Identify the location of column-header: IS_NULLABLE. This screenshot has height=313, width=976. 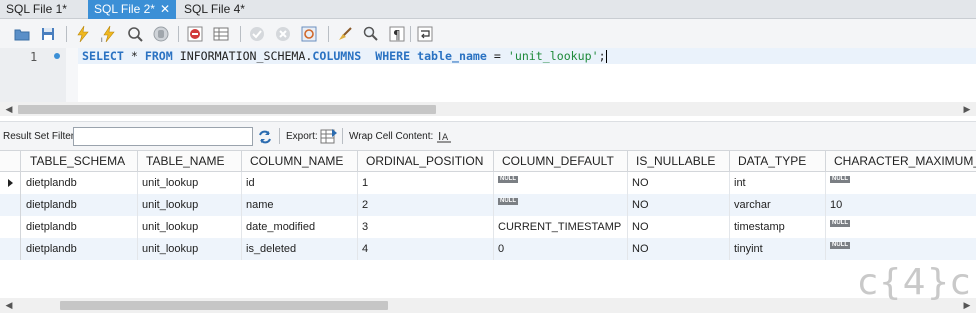
(679, 161).